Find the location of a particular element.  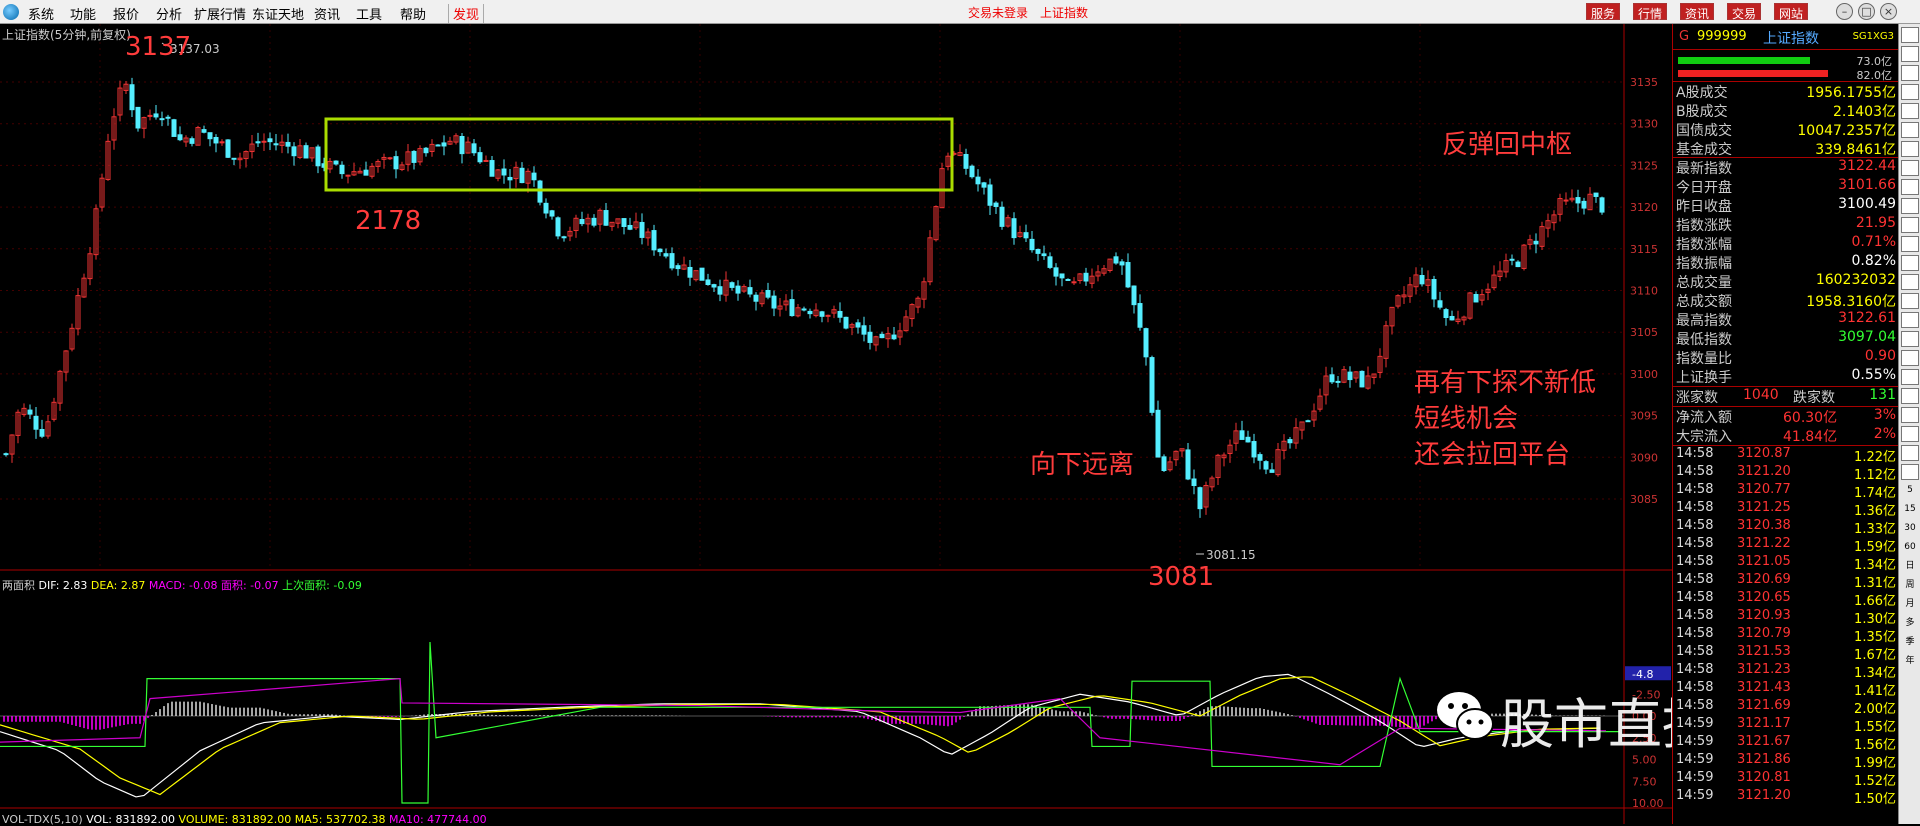

tick-row: 14:58 3121.43 1.41亿 is located at coordinates (1786, 689).